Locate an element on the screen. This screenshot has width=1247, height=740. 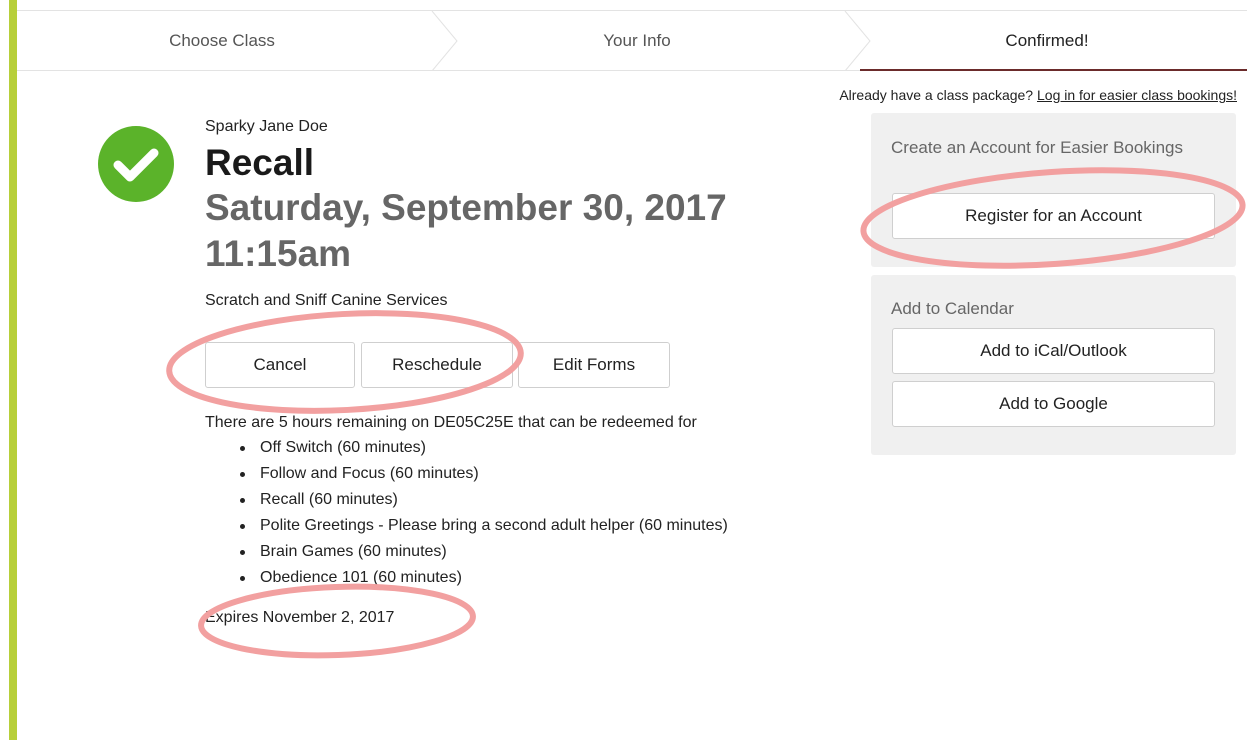
package-expiration: Expires November 2, 2017 is located at coordinates (300, 617).